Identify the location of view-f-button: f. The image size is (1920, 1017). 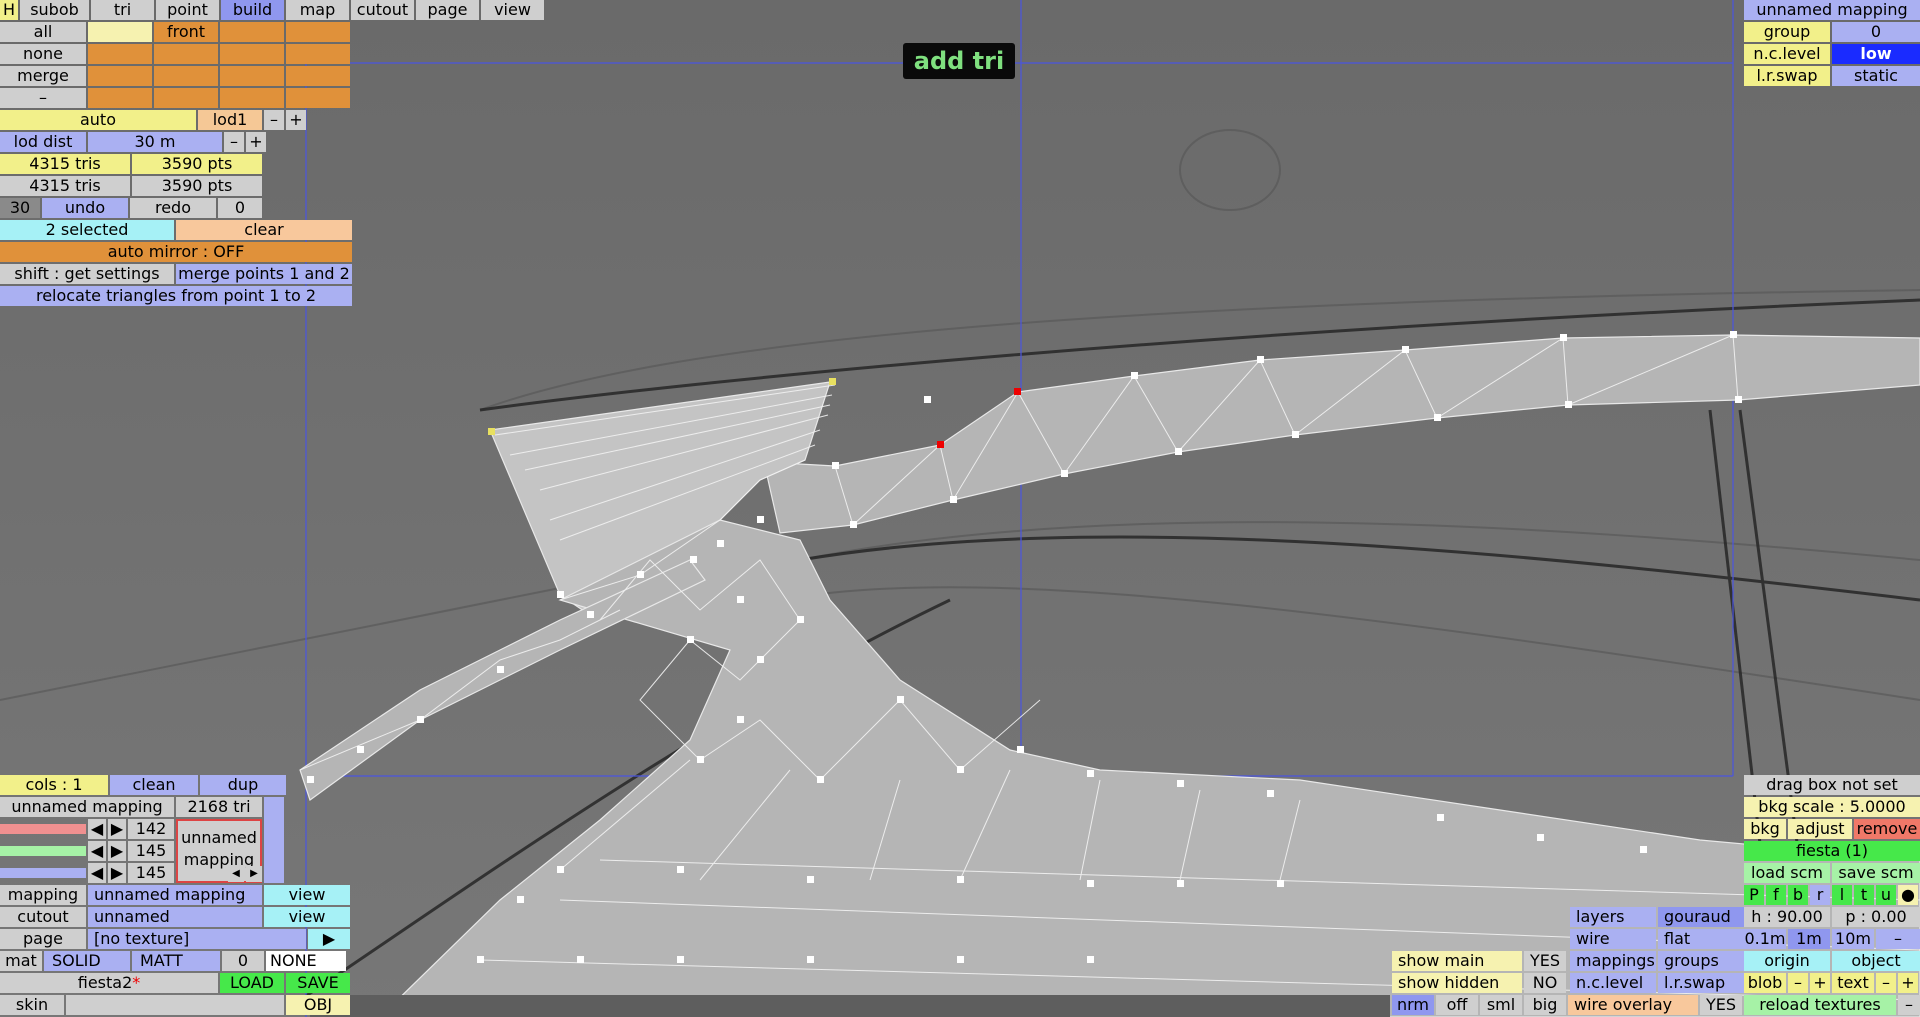
(1776, 895).